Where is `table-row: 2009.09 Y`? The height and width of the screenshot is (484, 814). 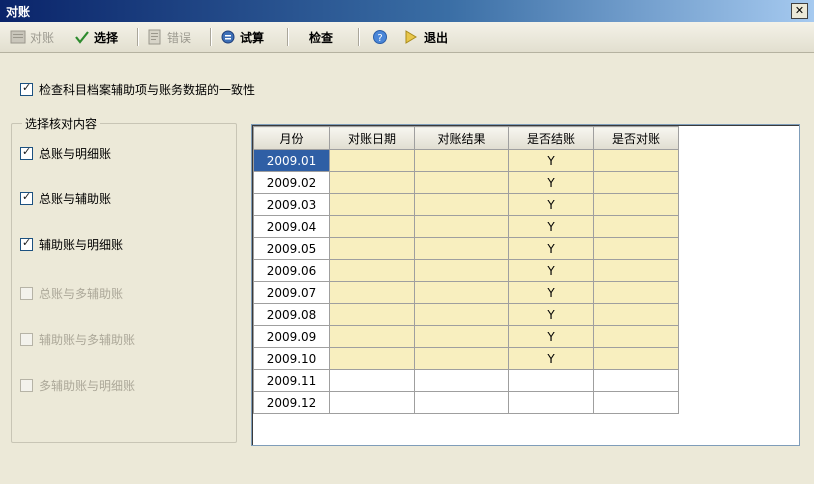
table-row: 2009.09 Y is located at coordinates (466, 336).